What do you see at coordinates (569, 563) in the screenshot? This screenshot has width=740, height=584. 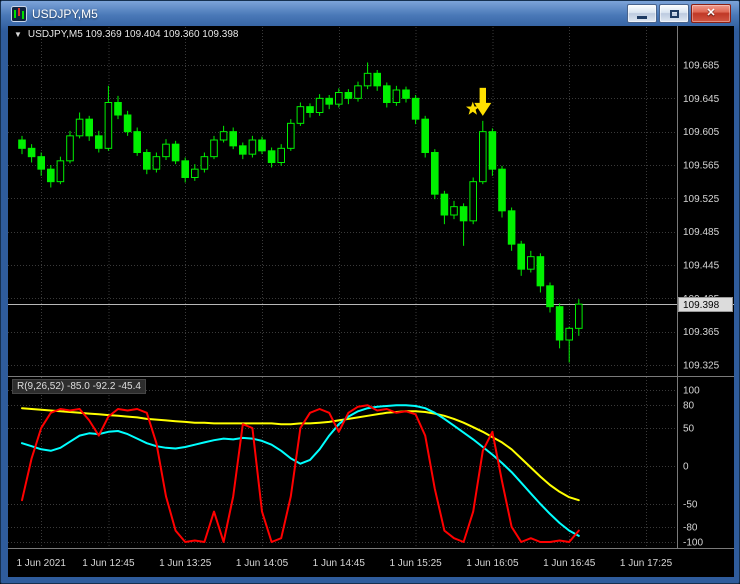 I see `time-axis-label: 1 Jun 16:45` at bounding box center [569, 563].